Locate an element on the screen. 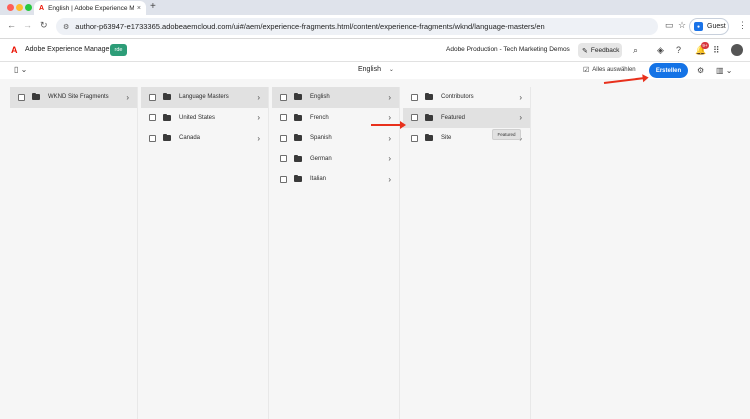 Image resolution: width=750 pixels, height=419 pixels. select-all-button: ☑ Alles auswählen is located at coordinates (609, 70).